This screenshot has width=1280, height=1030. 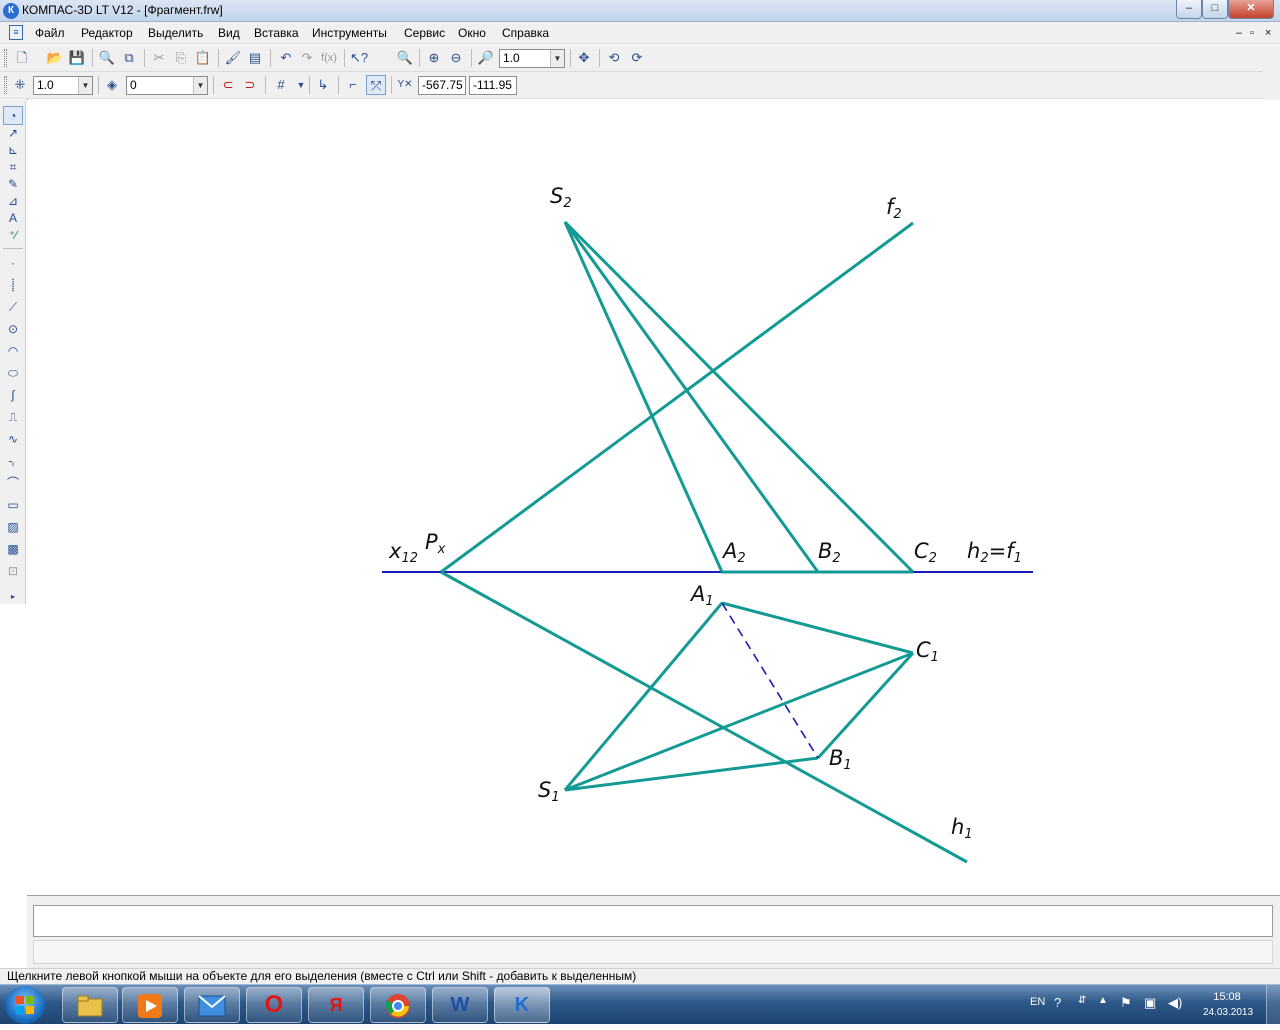 What do you see at coordinates (865, 705) in the screenshot?
I see `edge-c1-b1` at bounding box center [865, 705].